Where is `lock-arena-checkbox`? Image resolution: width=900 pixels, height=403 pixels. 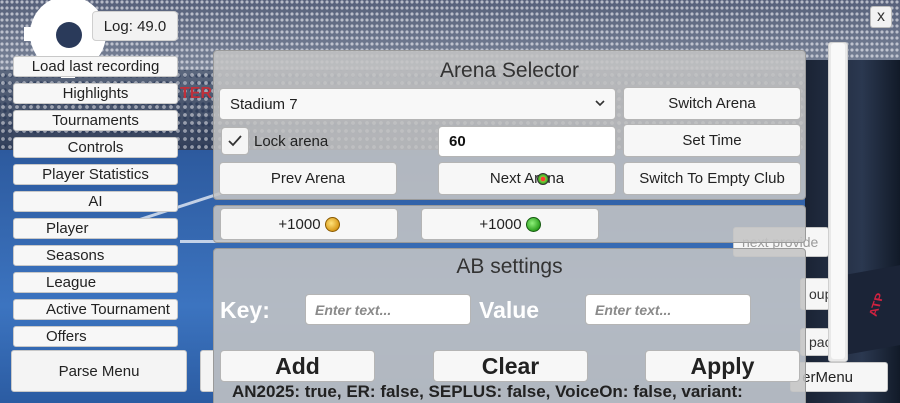 lock-arena-checkbox is located at coordinates (235, 141).